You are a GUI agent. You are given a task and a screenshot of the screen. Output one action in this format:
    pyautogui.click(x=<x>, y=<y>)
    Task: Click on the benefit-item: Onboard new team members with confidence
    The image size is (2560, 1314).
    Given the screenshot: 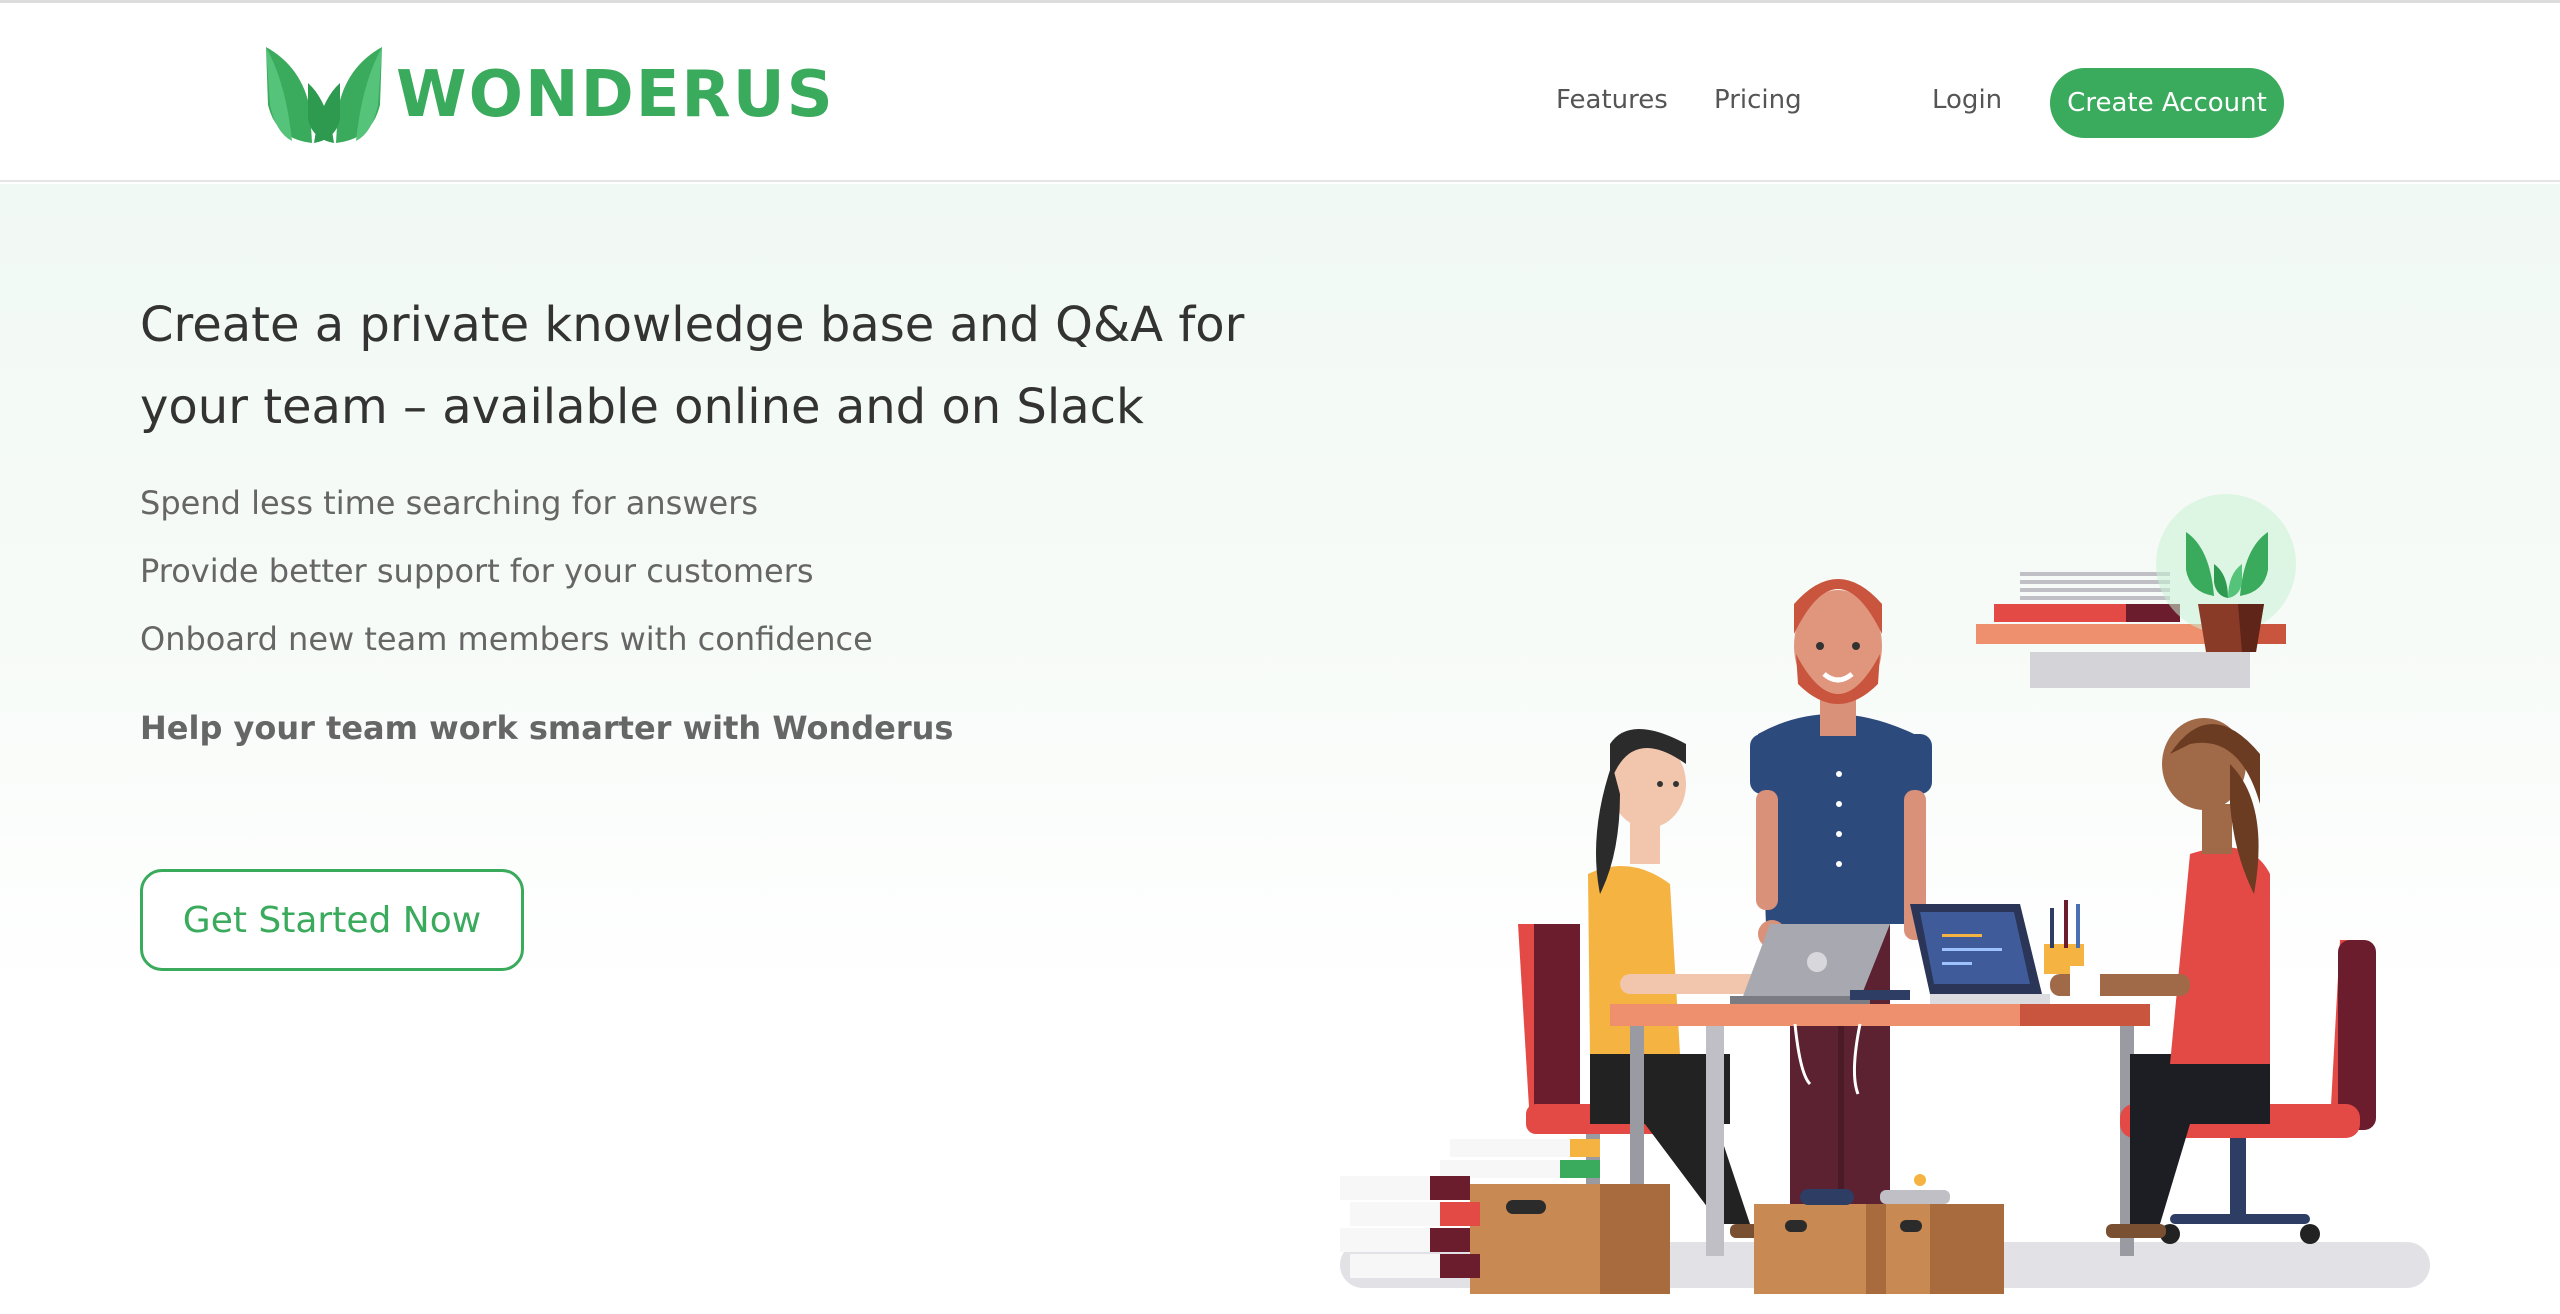 What is the action you would take?
    pyautogui.click(x=506, y=639)
    